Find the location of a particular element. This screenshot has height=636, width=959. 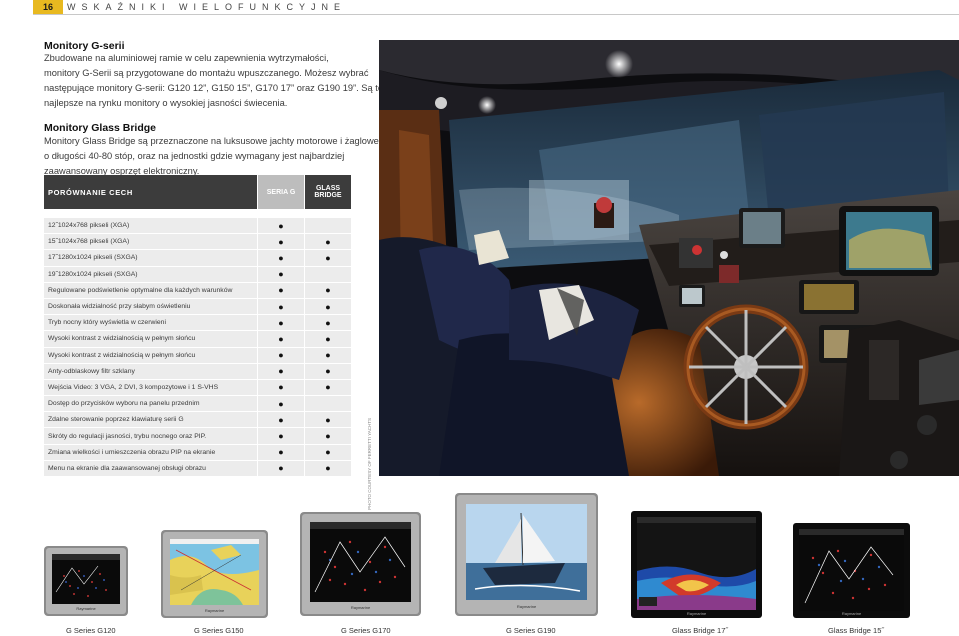

product-caption: G Series G190 is located at coordinates (531, 630).